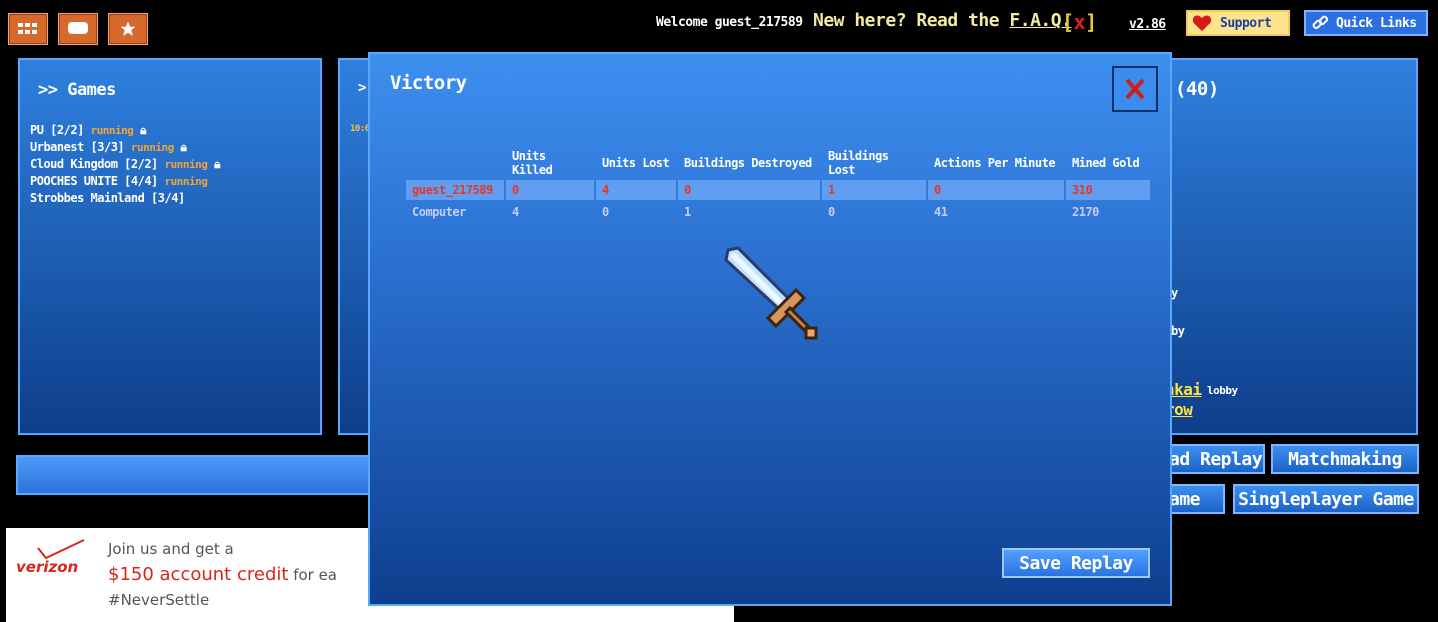 This screenshot has height=622, width=1438. I want to click on faq-notice: New here? Read the F.A.Q., so click(942, 20).